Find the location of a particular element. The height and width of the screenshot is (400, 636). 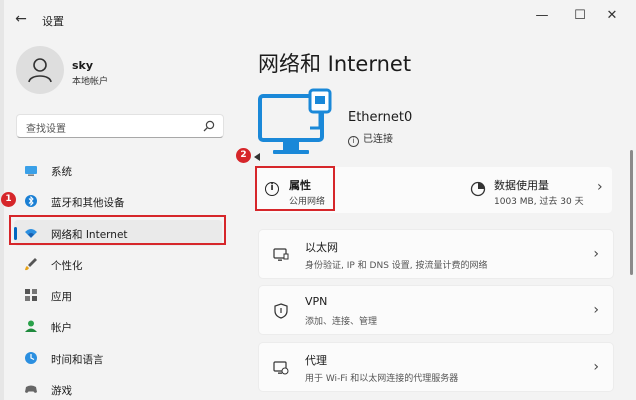

data-usage-button is located at coordinates (538, 190).